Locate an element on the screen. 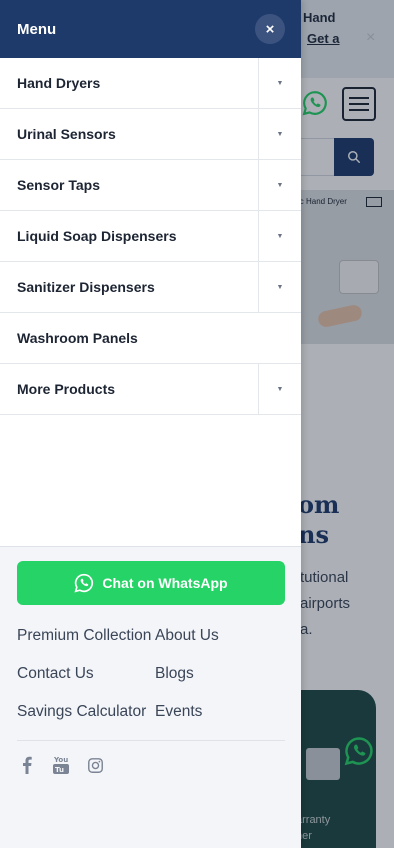  menu-item-sanitizer-dispensers: Sanitizer Dispensers ▼ is located at coordinates (150, 287).